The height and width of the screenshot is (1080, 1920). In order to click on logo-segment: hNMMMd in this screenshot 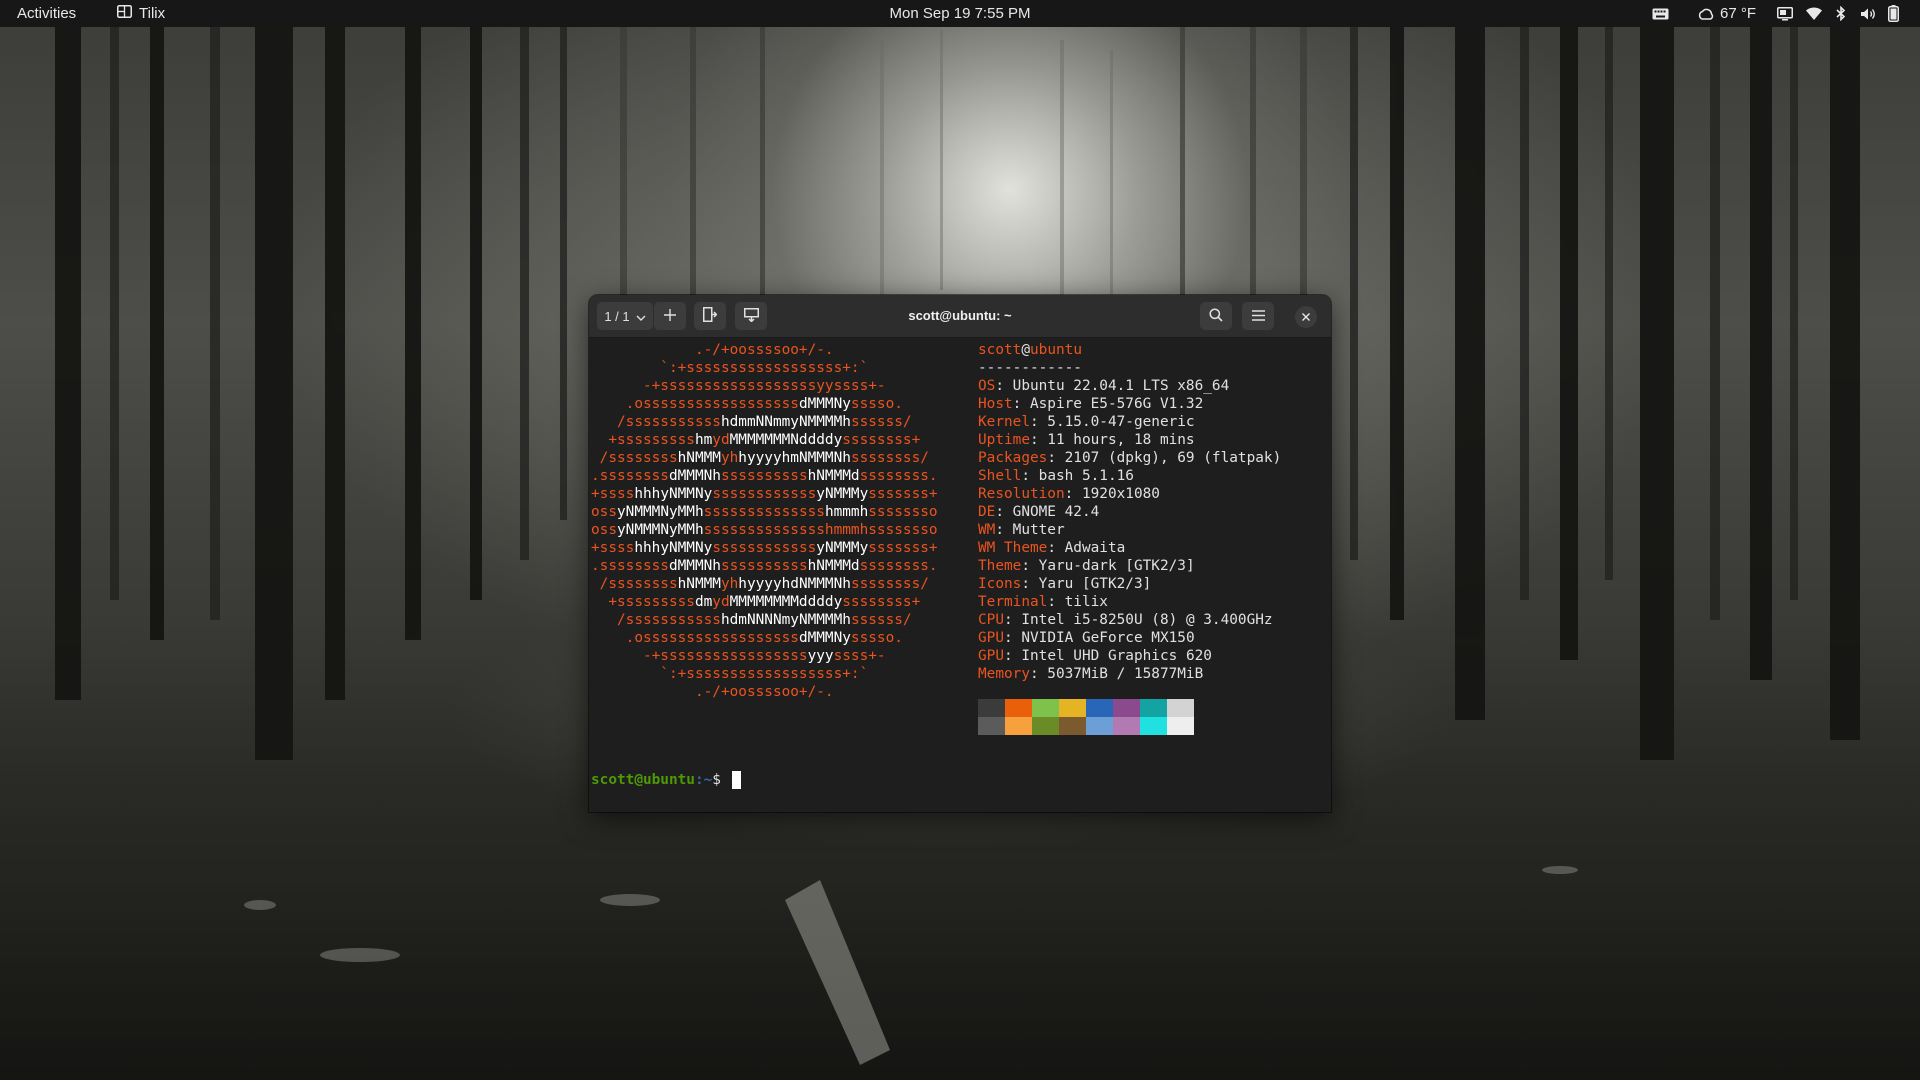, I will do `click(833, 566)`.